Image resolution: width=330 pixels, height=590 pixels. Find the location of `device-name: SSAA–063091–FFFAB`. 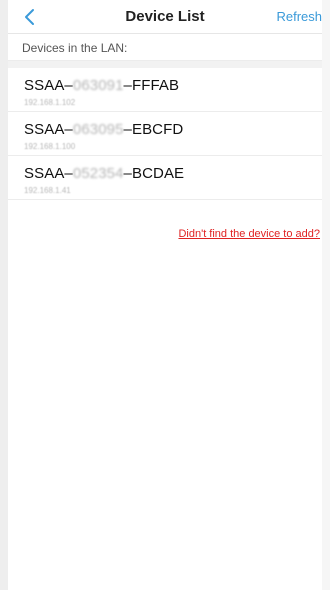

device-name: SSAA–063091–FFFAB is located at coordinates (173, 86).